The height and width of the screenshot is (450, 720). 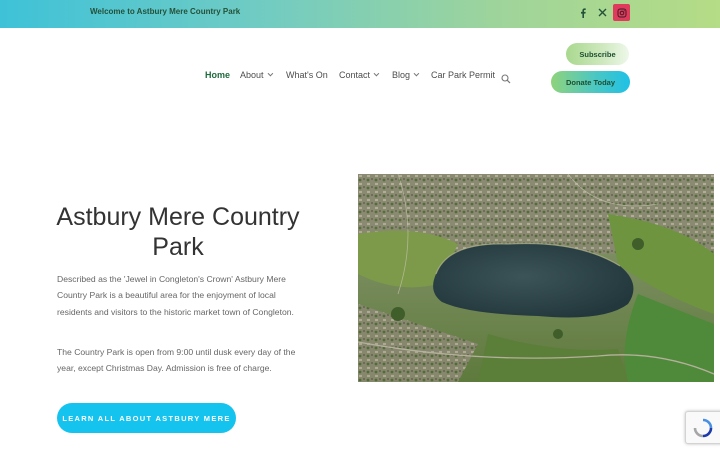 I want to click on nav-label: What's On, so click(x=307, y=75).